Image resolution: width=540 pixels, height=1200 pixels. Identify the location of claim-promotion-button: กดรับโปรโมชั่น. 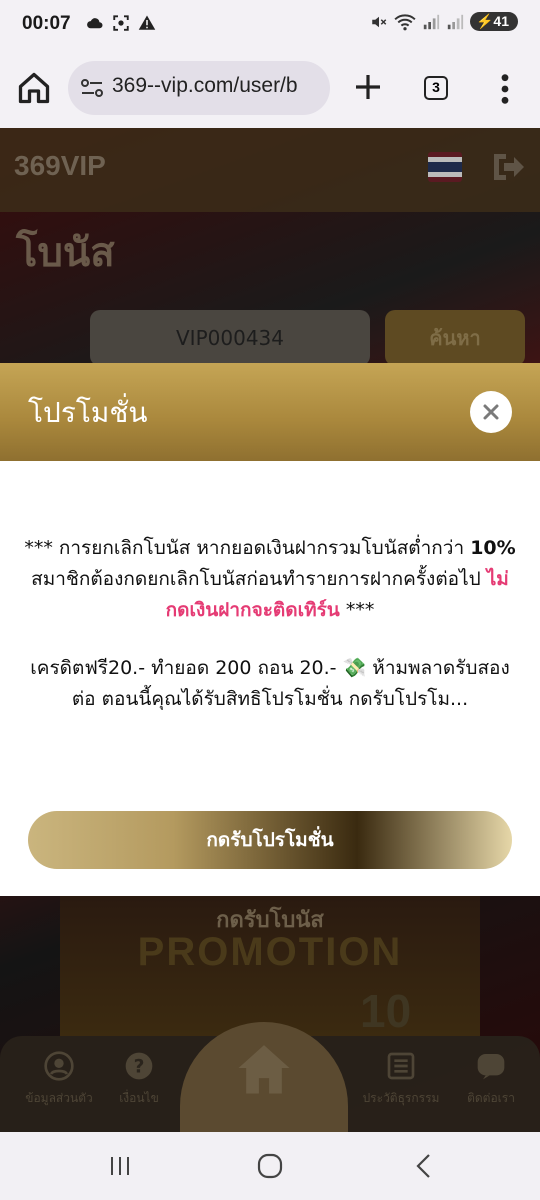
(270, 840).